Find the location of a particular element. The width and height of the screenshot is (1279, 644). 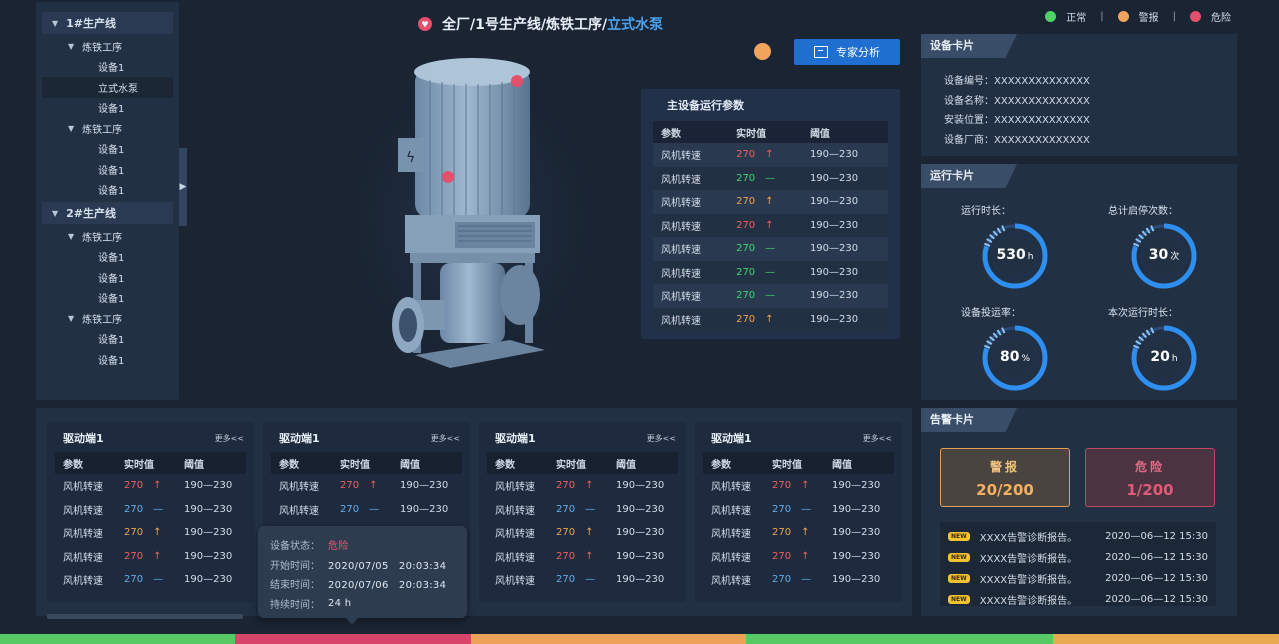

warning-count-label: 警报 is located at coordinates (1004, 467).